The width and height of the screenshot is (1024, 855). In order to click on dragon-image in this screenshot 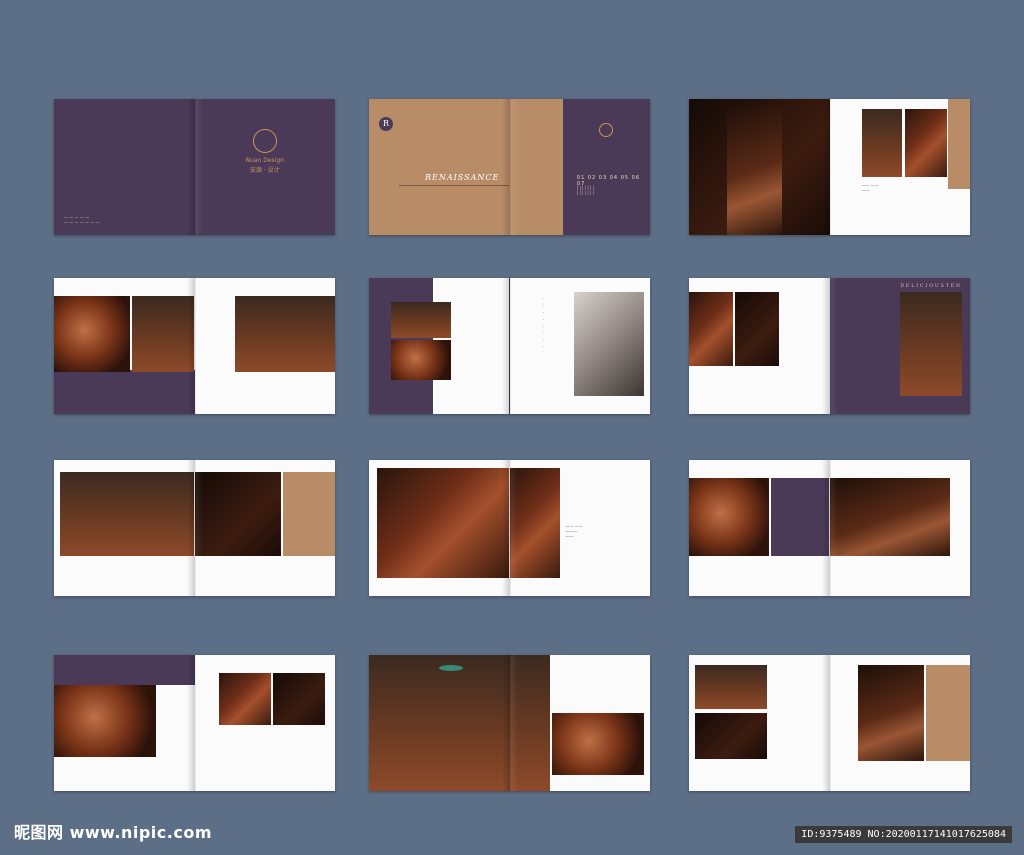, I will do `click(890, 713)`.